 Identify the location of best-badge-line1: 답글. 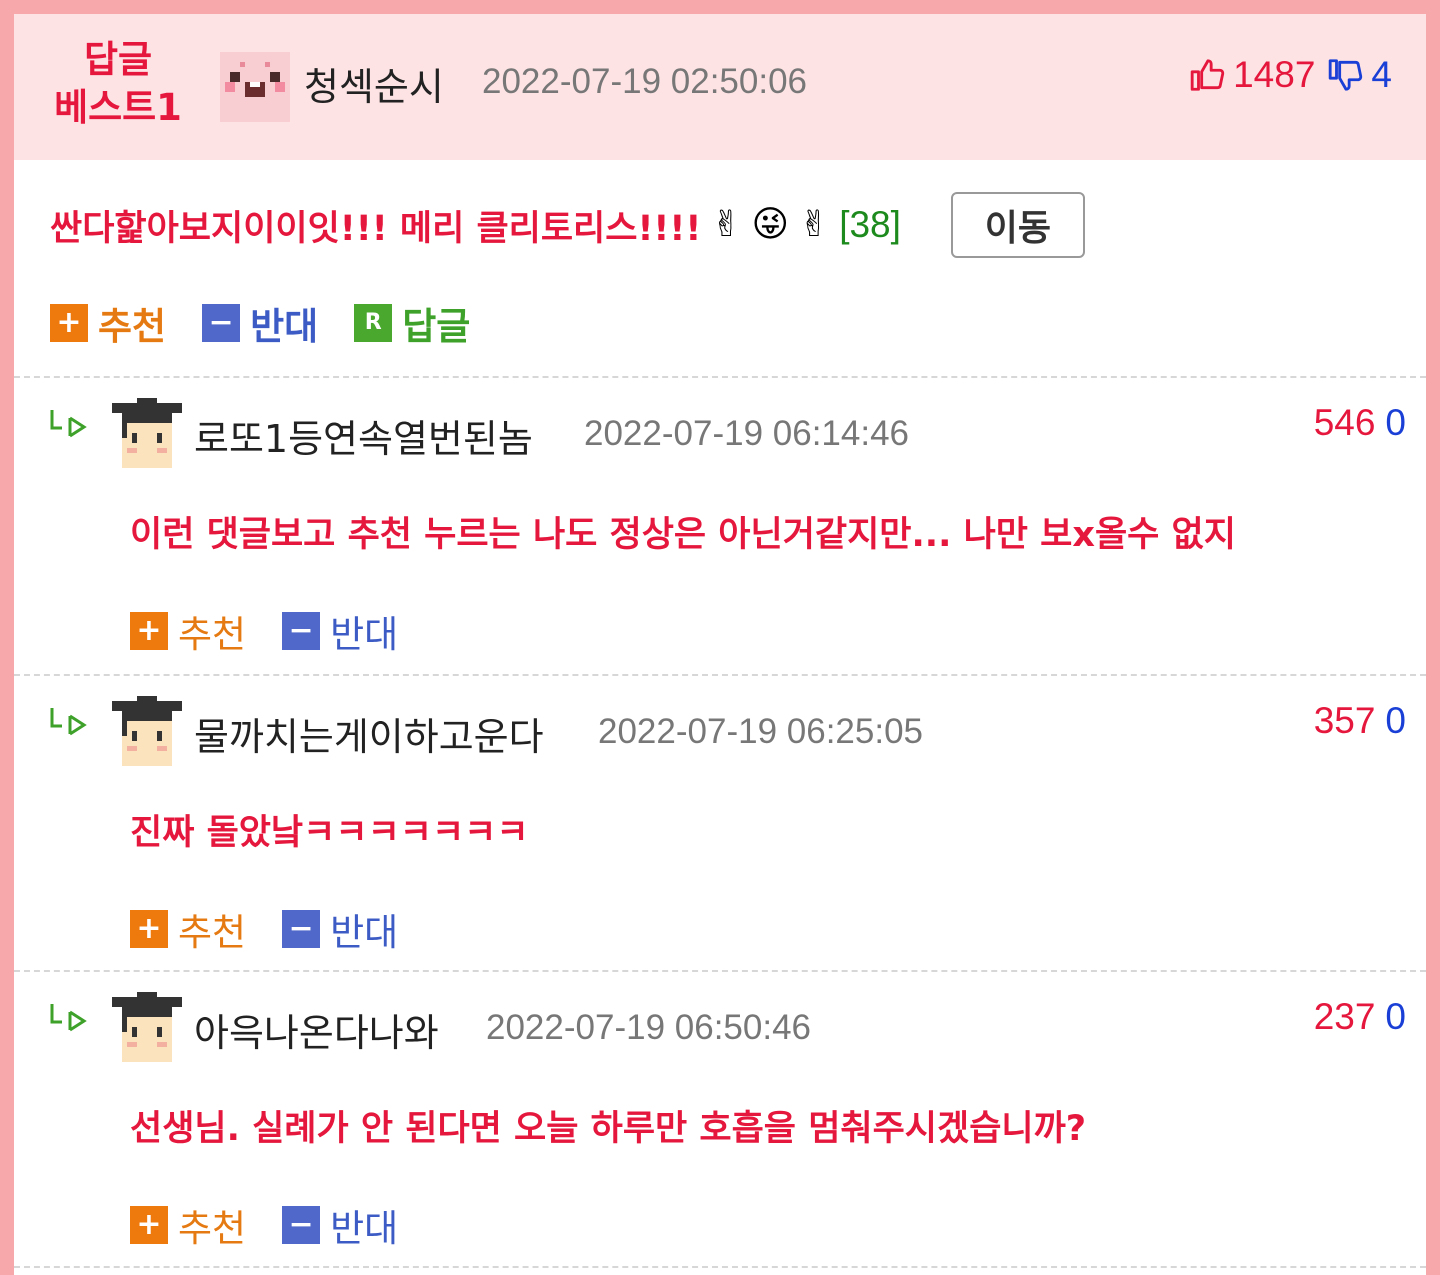
(118, 59).